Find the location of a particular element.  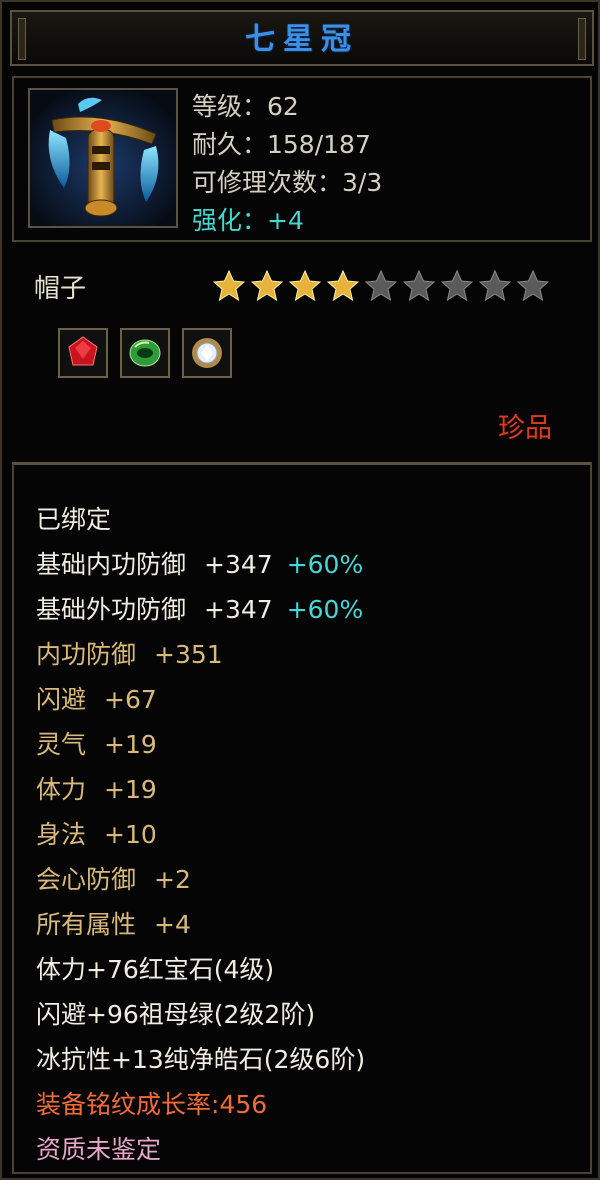

attr-value: +4 is located at coordinates (172, 924).